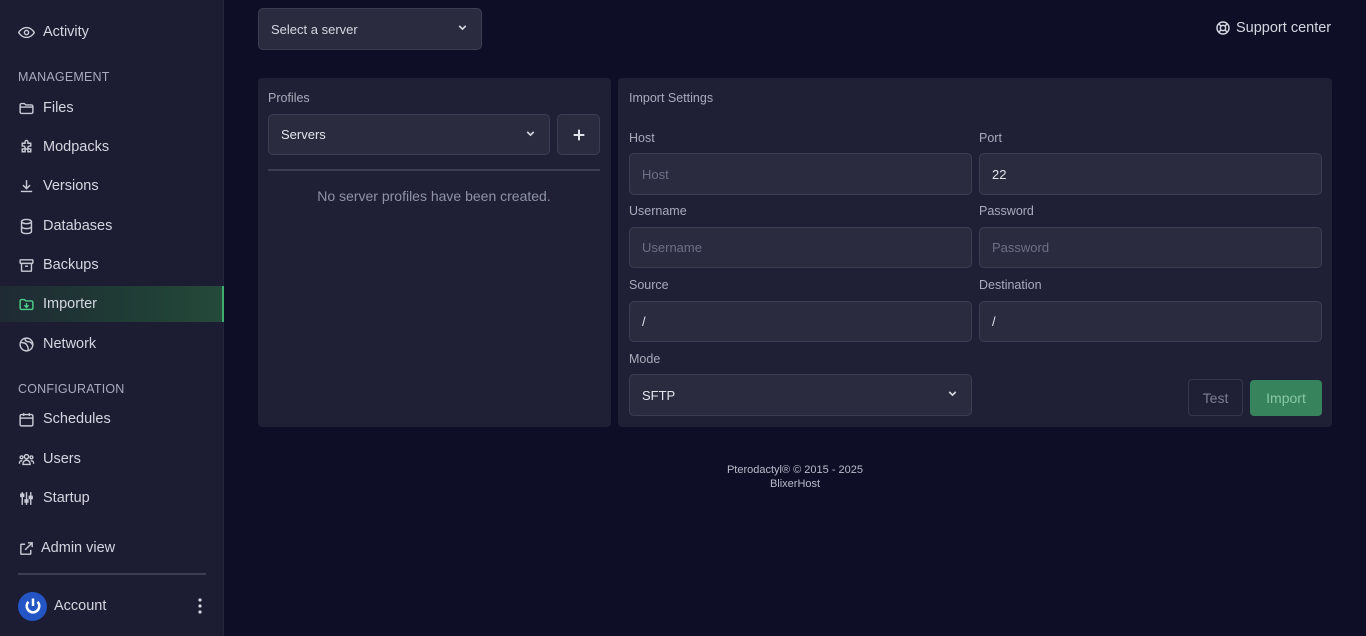  I want to click on support-center-label: Support center, so click(1284, 28).